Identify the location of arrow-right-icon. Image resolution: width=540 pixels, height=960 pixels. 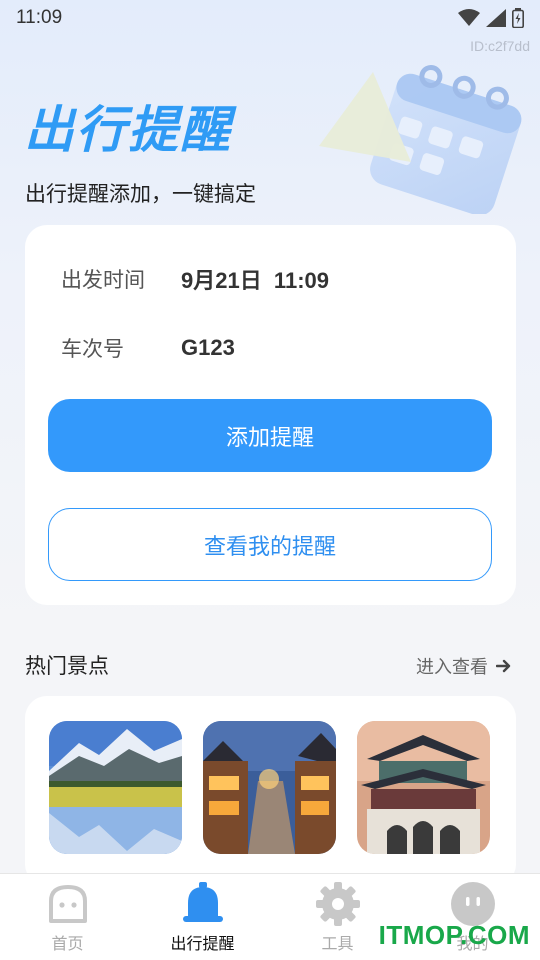
(503, 666).